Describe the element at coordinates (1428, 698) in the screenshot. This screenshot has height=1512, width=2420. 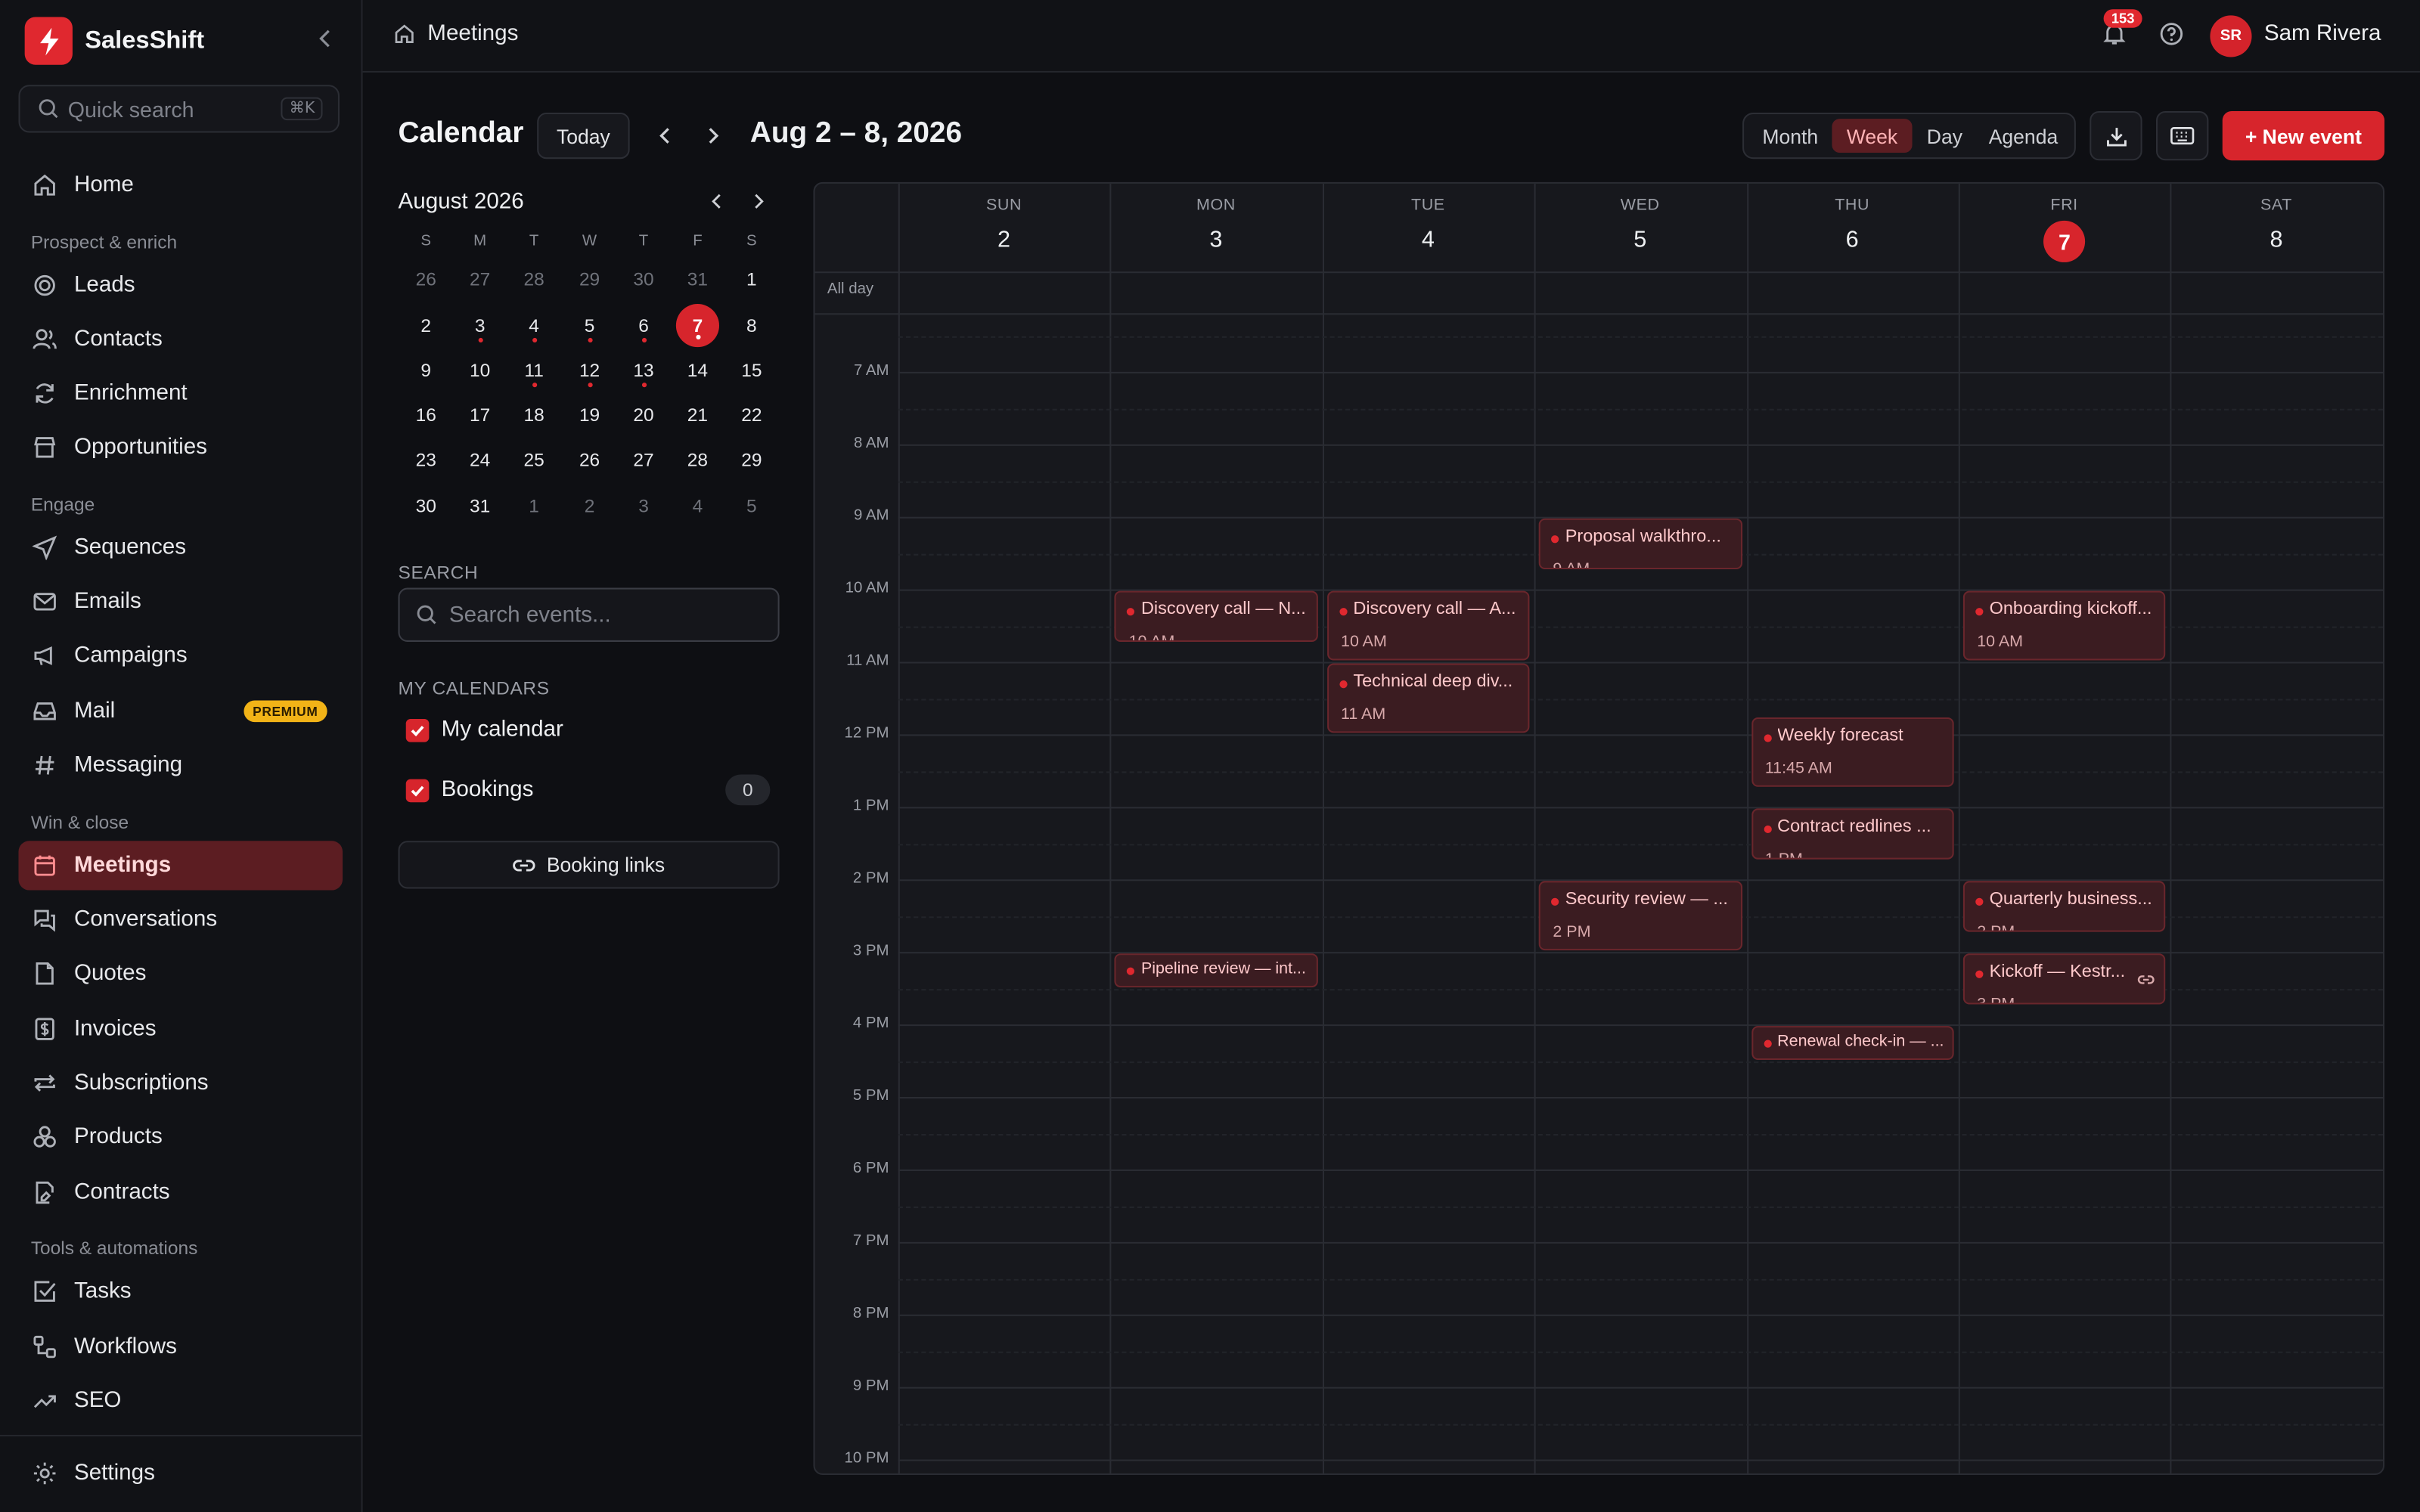
I see `calendar-event: Technical deep div... 11 AM` at that location.